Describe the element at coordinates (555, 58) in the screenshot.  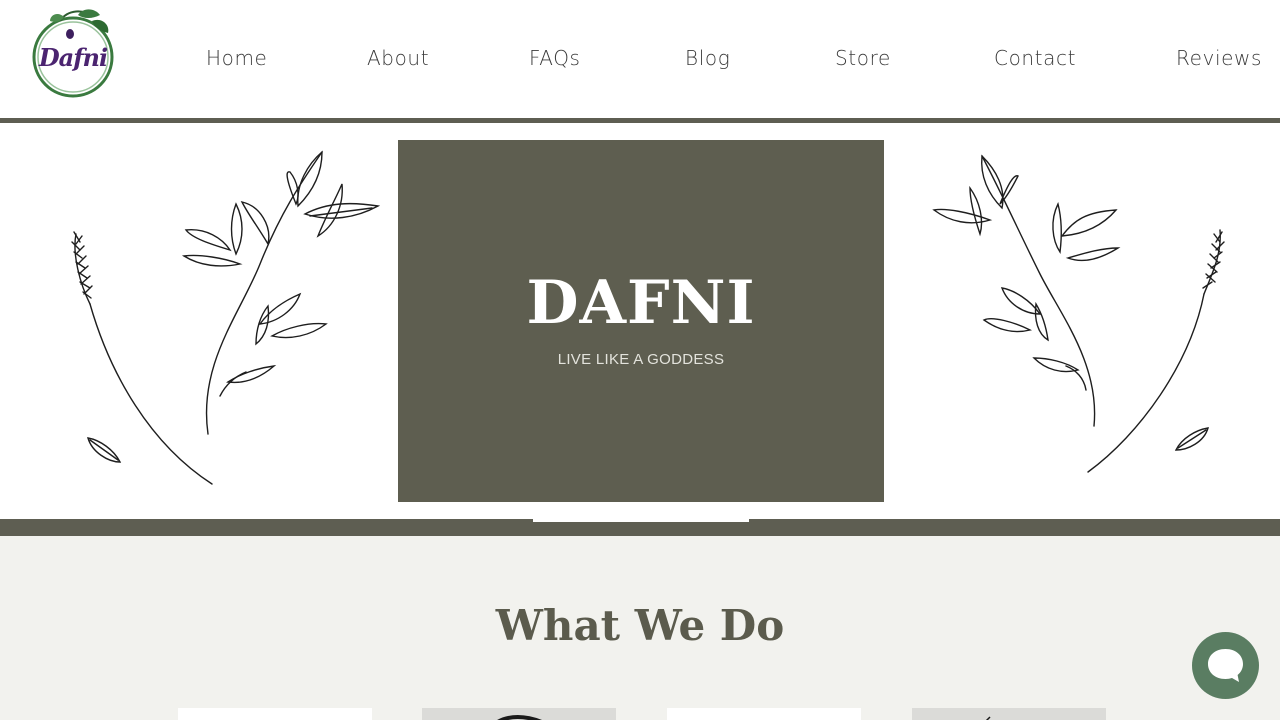
I see `nav-faqs: FAQs` at that location.